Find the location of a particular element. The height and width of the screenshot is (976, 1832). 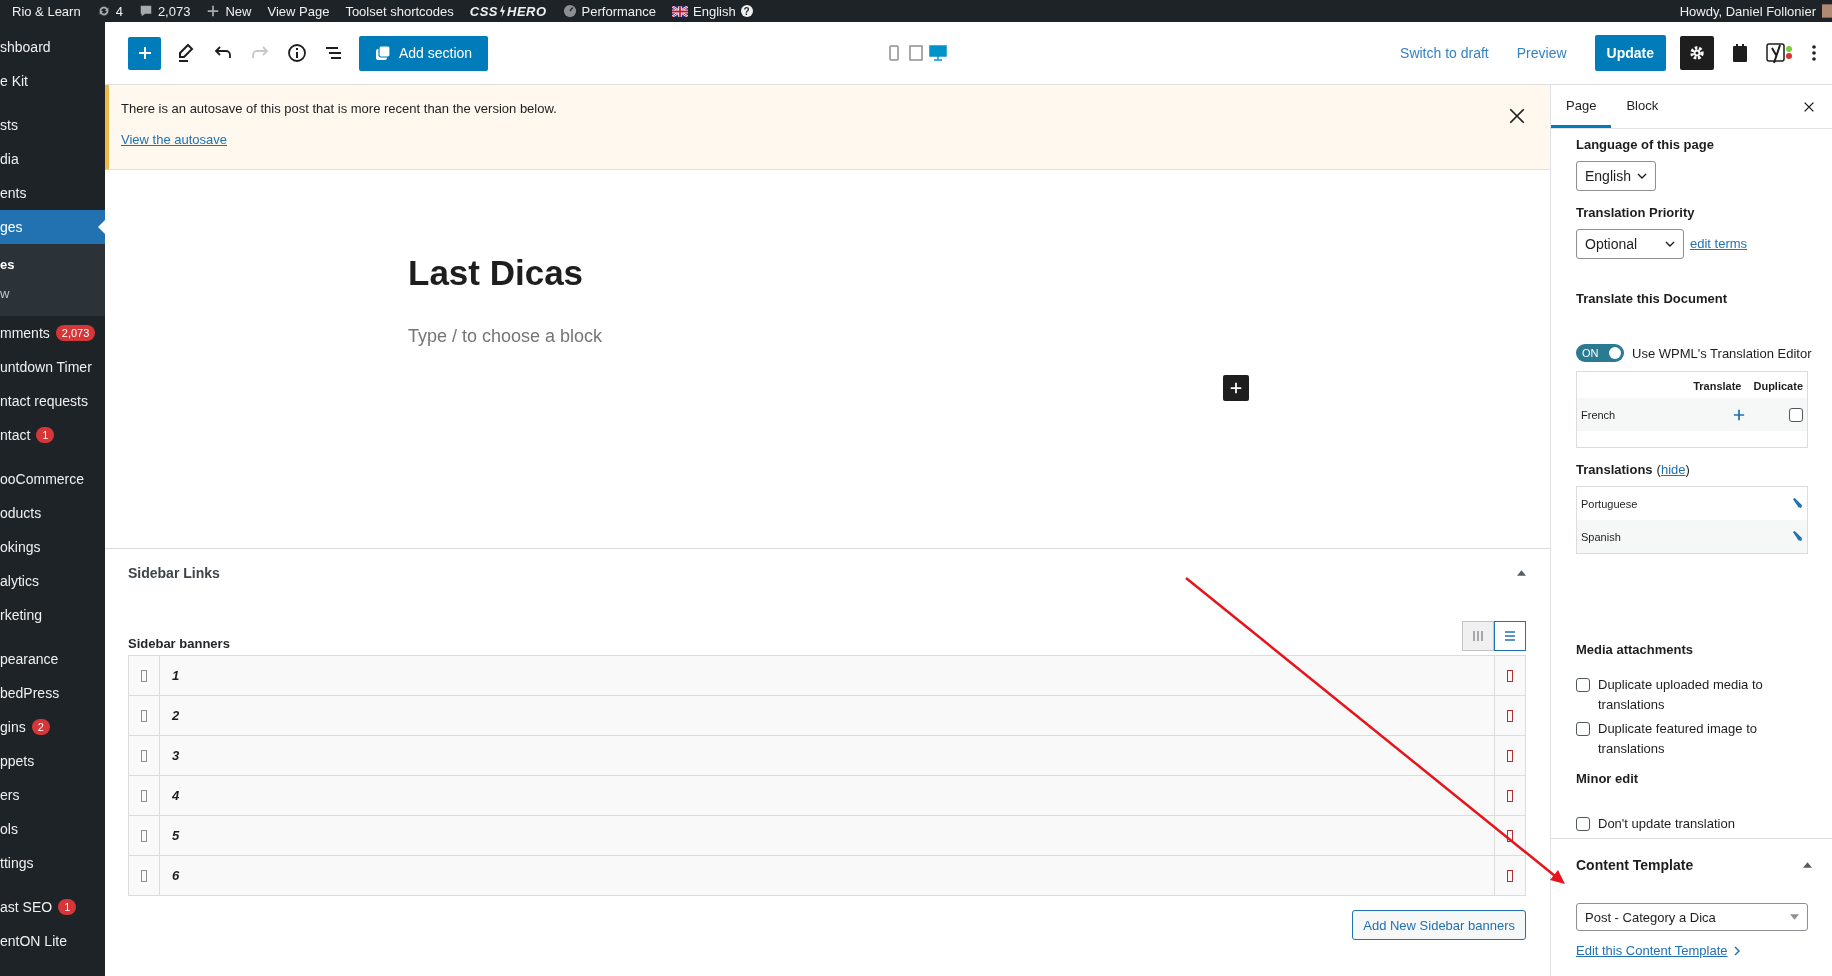

edit-terms-link: edit terms is located at coordinates (1719, 243).